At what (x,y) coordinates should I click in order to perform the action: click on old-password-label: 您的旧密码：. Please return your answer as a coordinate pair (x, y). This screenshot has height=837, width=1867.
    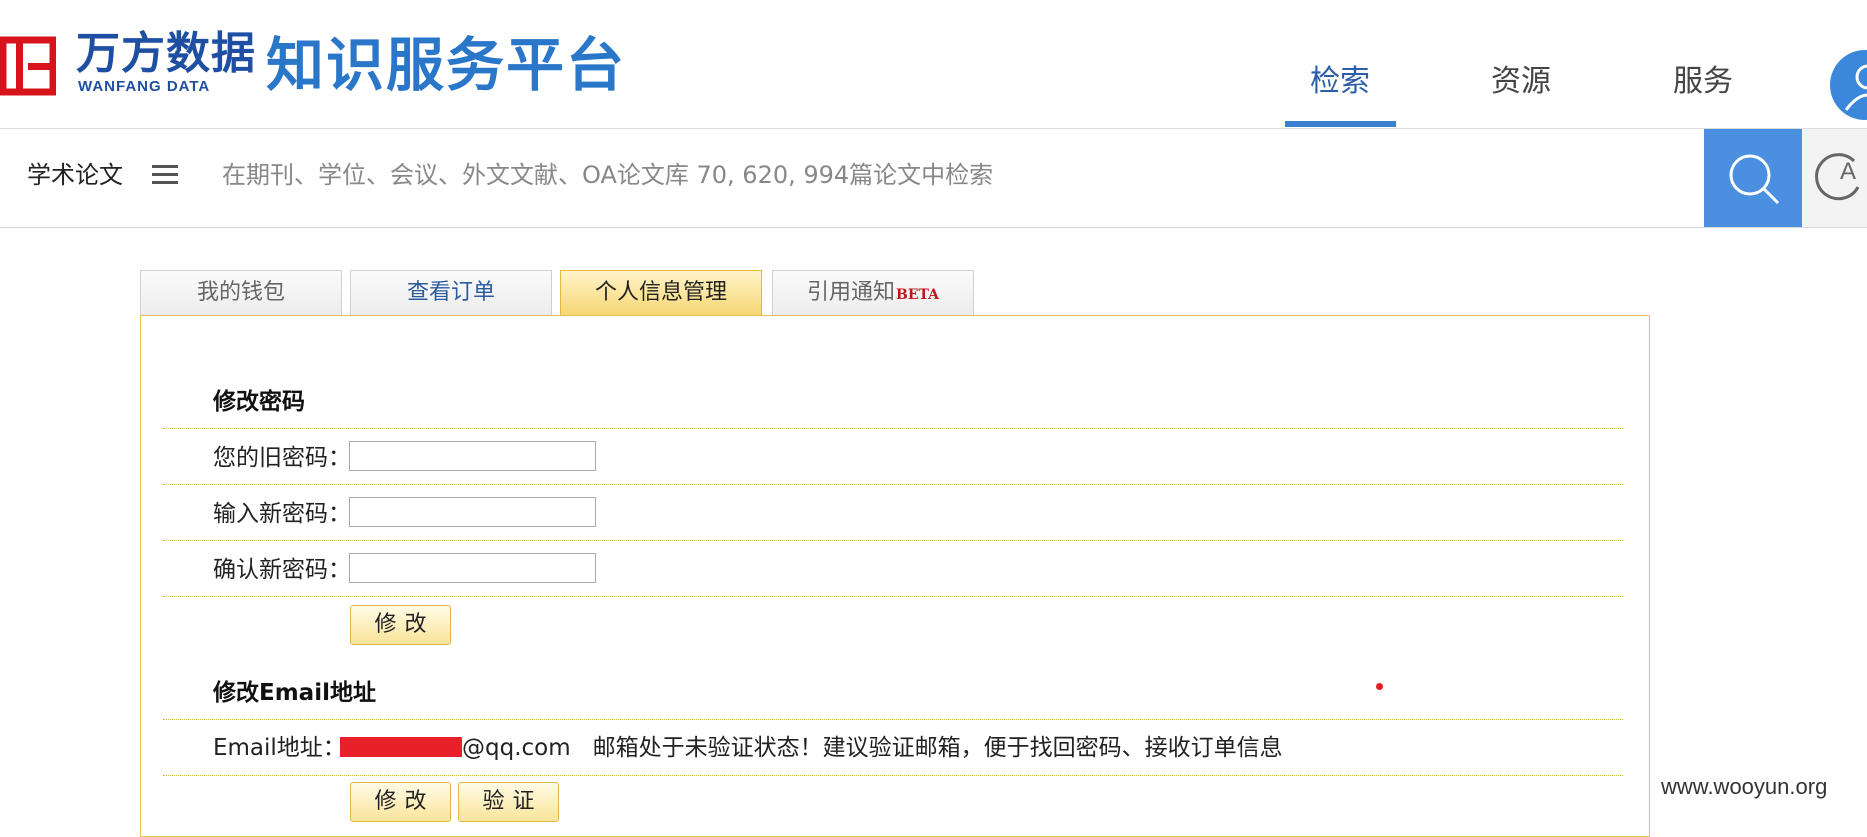
    Looking at the image, I should click on (282, 458).